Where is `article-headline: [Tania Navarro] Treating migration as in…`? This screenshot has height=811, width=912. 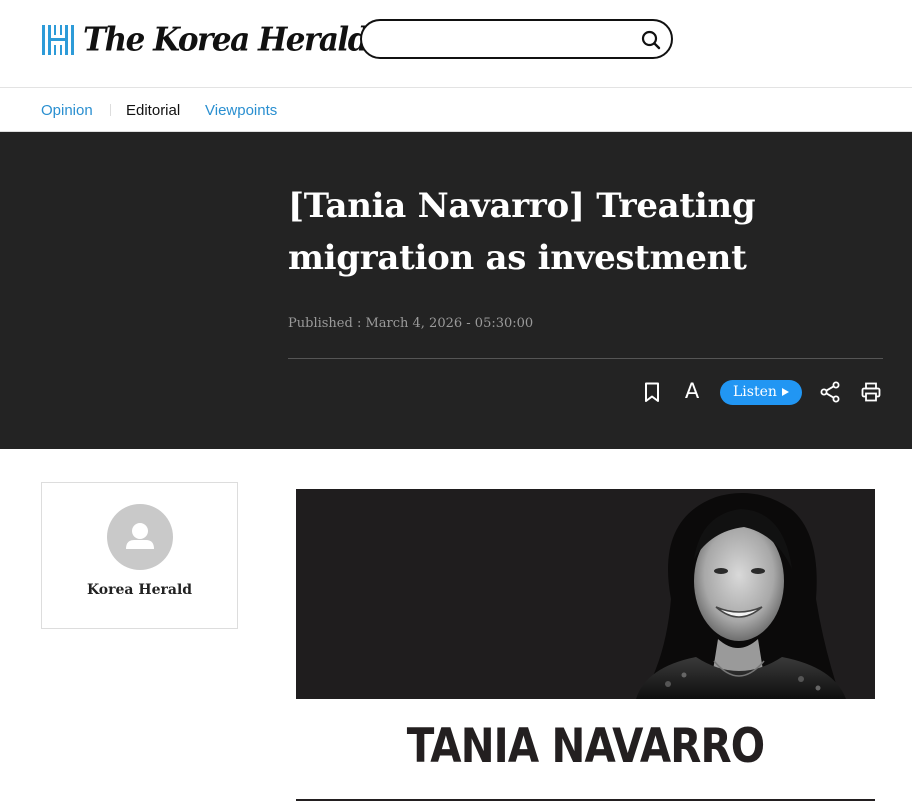 article-headline: [Tania Navarro] Treating migration as in… is located at coordinates (522, 232).